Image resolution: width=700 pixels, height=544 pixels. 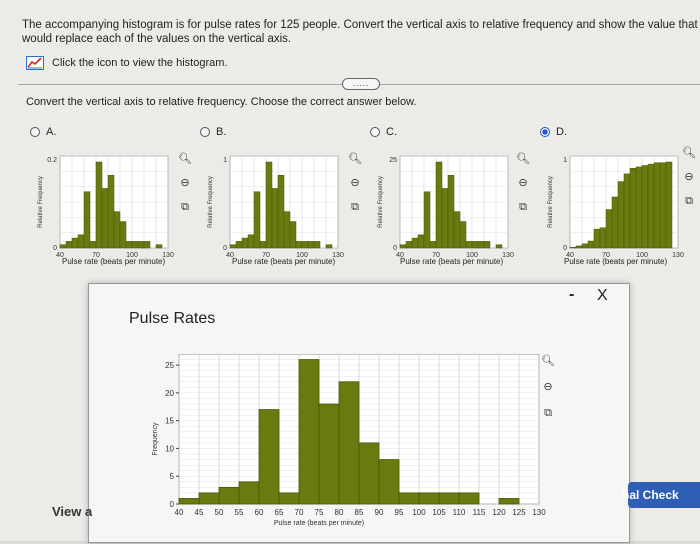 What do you see at coordinates (35, 132) in the screenshot?
I see `option-a-radio` at bounding box center [35, 132].